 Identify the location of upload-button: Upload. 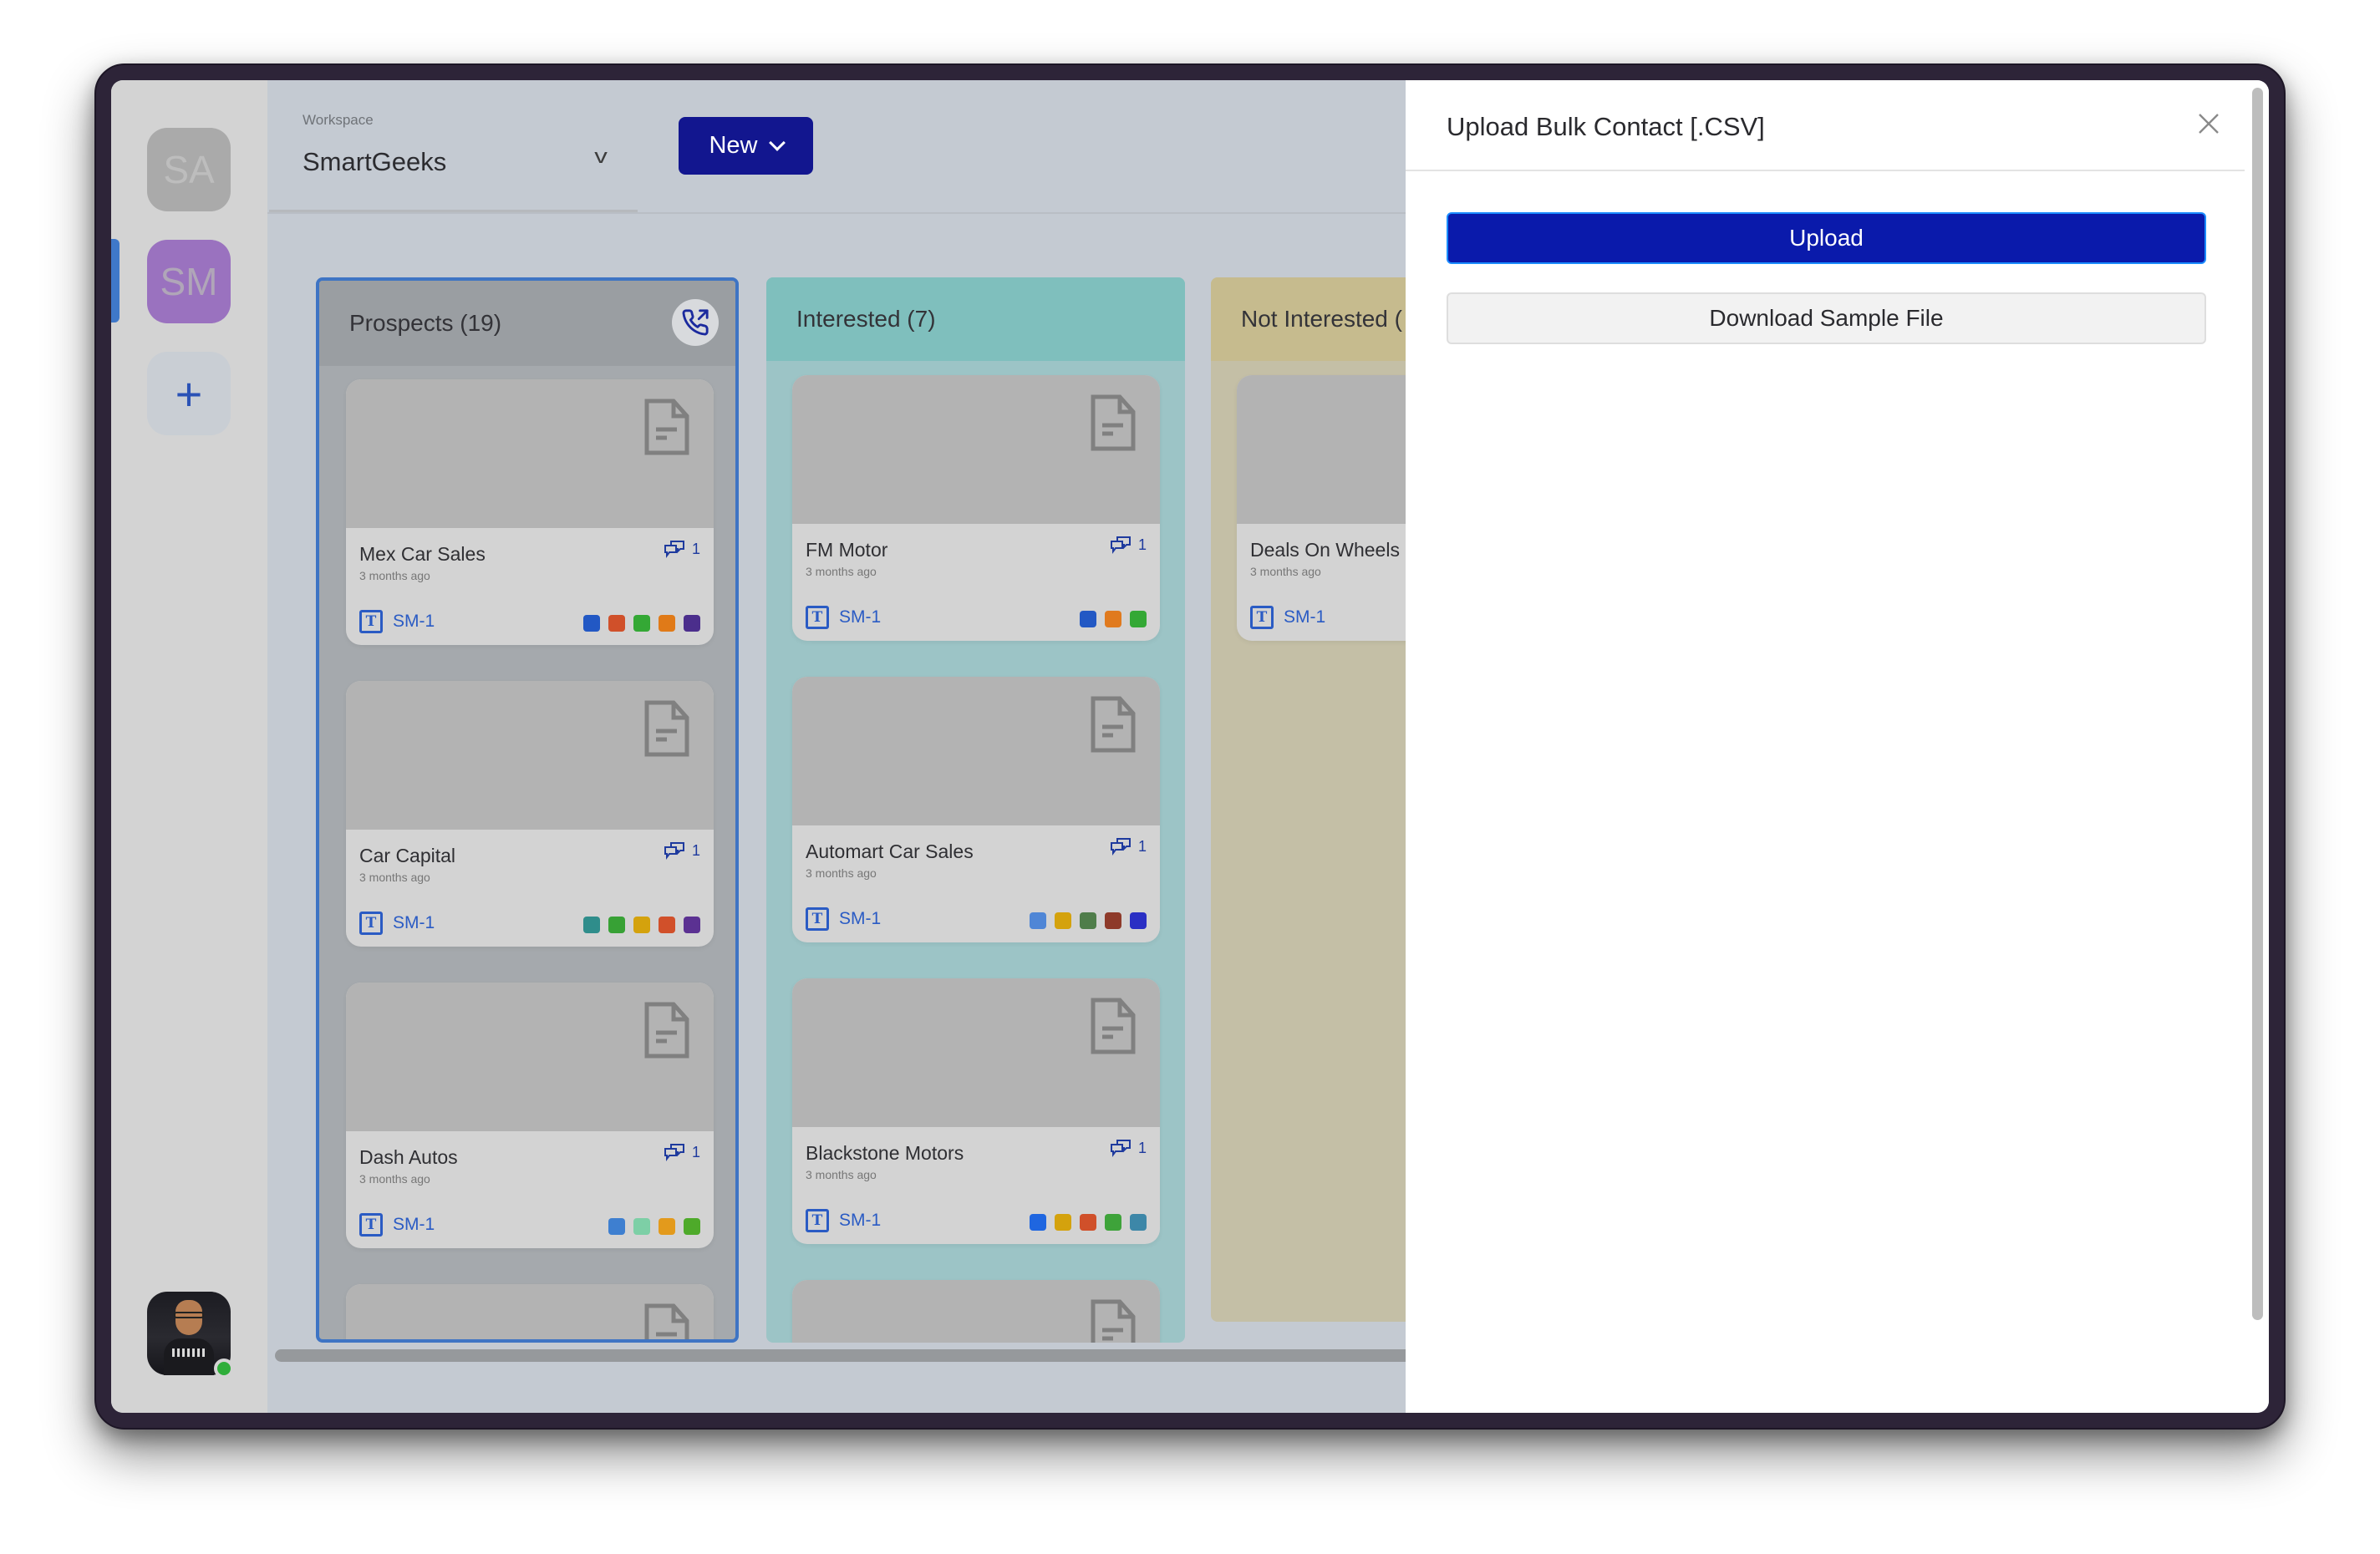
(1826, 238).